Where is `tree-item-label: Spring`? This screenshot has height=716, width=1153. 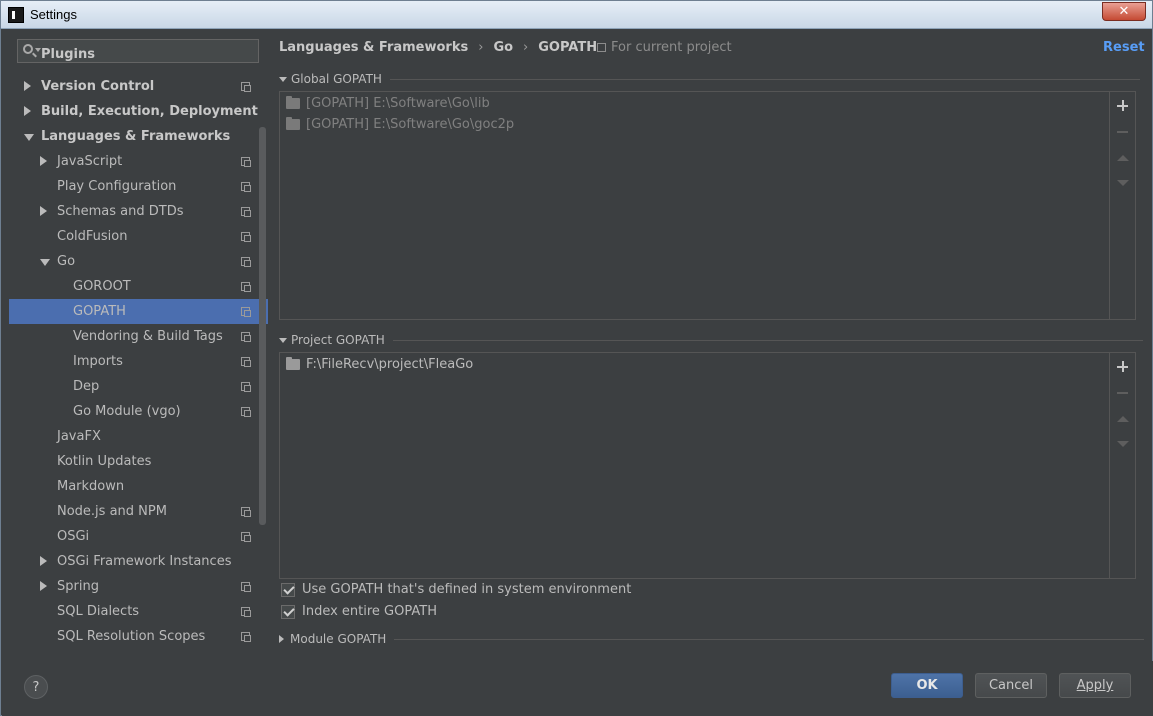 tree-item-label: Spring is located at coordinates (78, 586).